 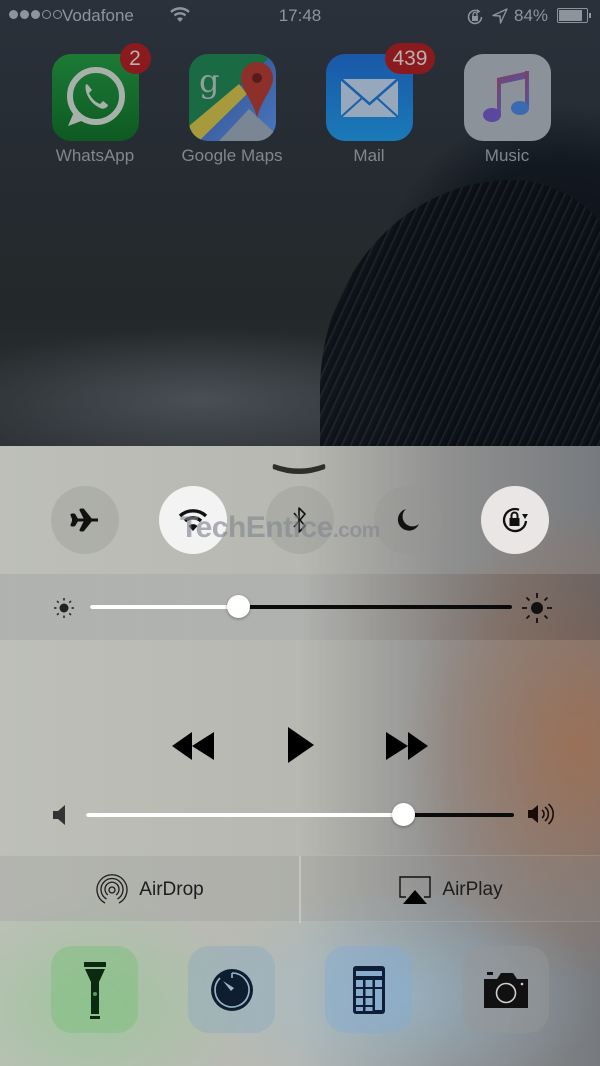 What do you see at coordinates (356, 530) in the screenshot?
I see `watermark-suffix: .com` at bounding box center [356, 530].